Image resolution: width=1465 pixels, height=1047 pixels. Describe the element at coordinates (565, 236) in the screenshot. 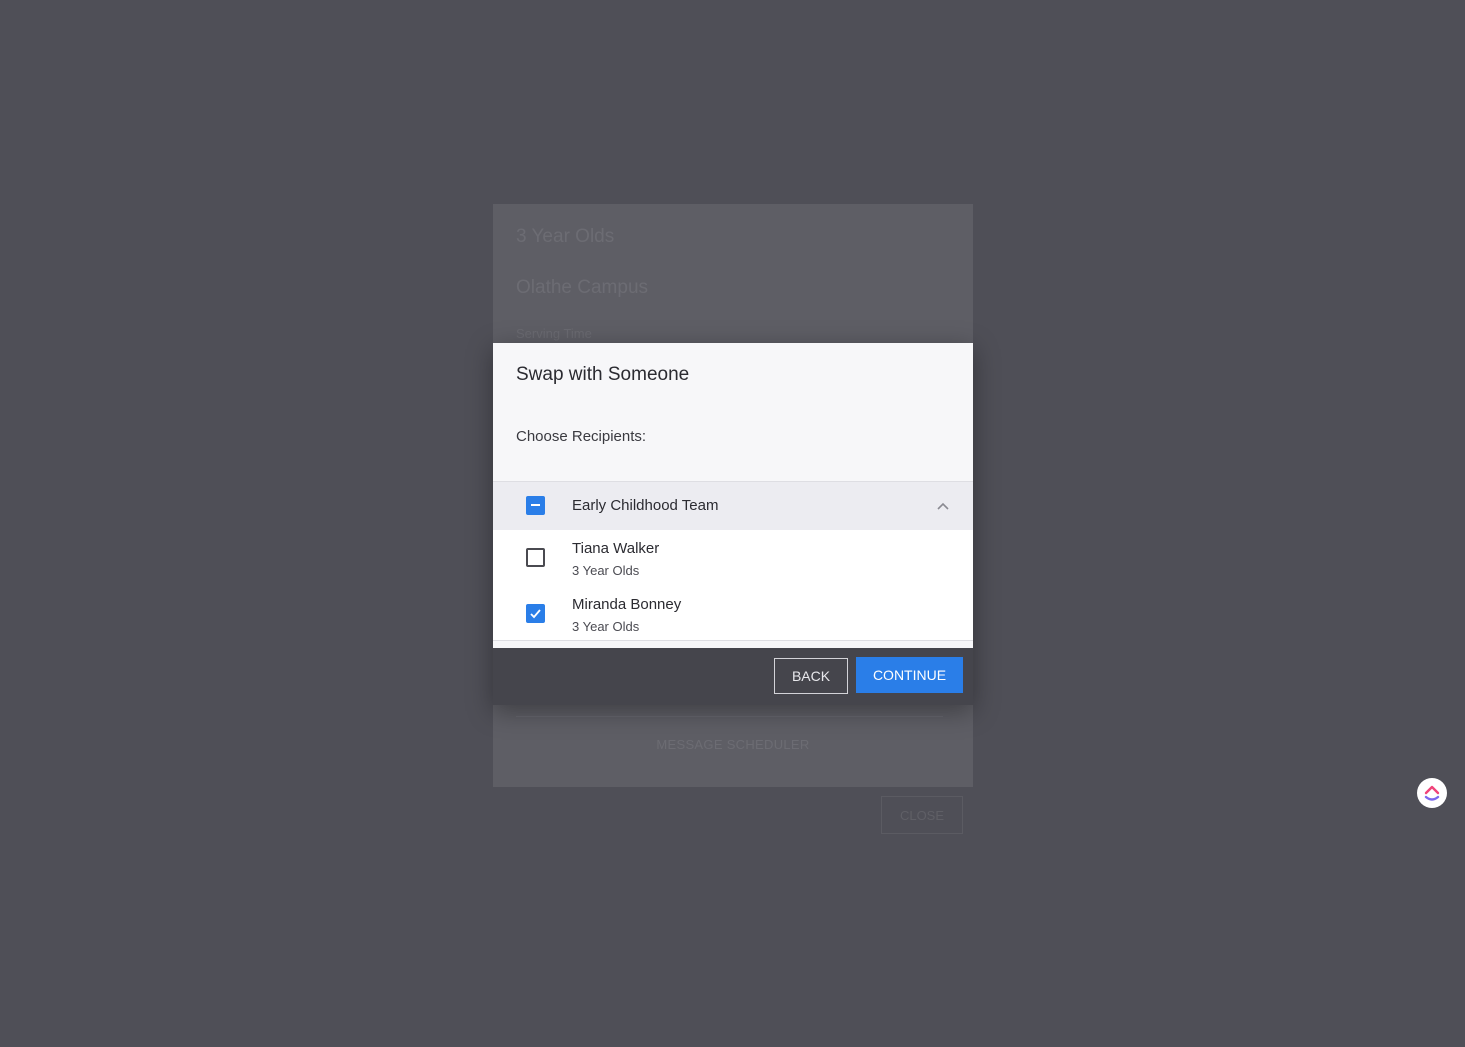

I see `background-title: 3 Year Olds` at that location.